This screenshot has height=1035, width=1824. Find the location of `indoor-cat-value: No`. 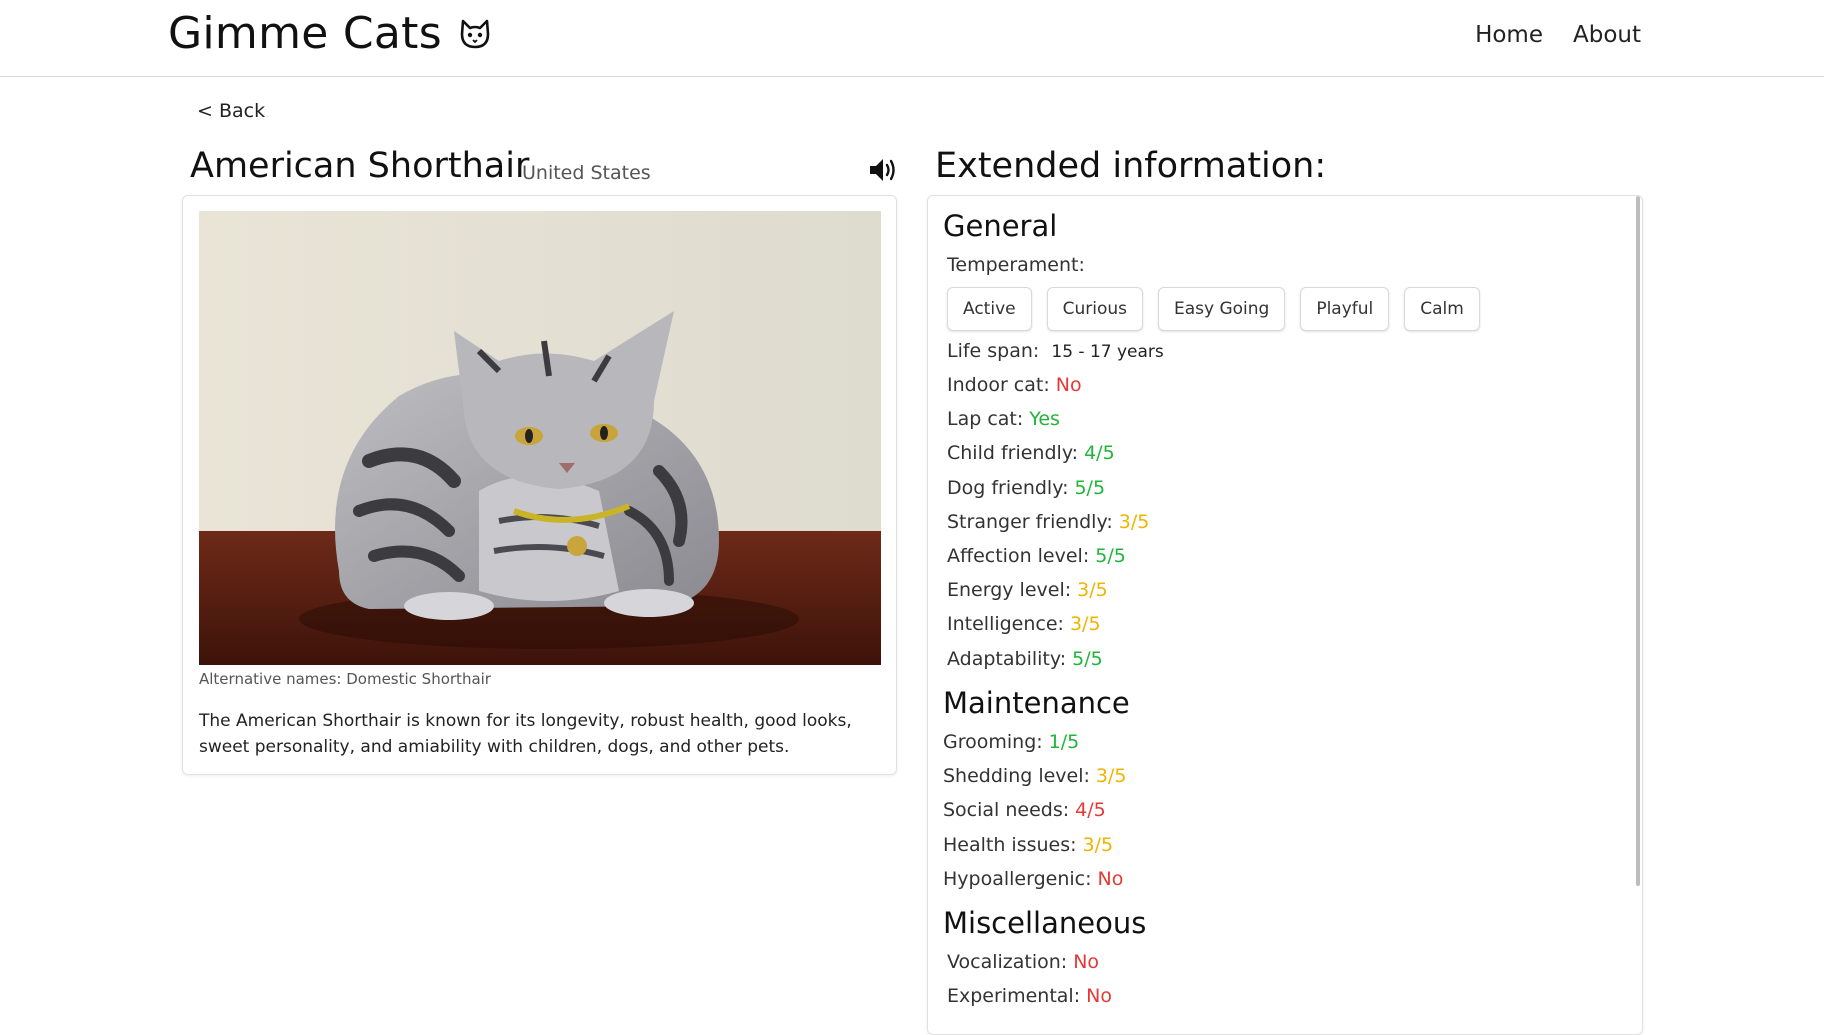

indoor-cat-value: No is located at coordinates (1068, 385).